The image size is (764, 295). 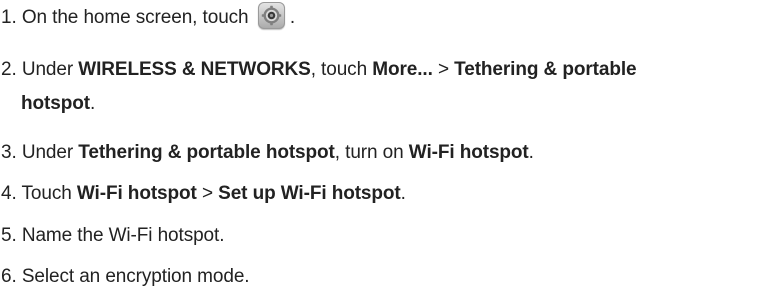 I want to click on ui-term-set-up-wifi-hotspot: Set up Wi-Fi hotspot, so click(x=309, y=193).